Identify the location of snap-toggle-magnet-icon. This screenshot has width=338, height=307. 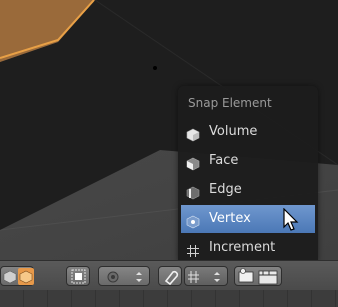
(170, 276).